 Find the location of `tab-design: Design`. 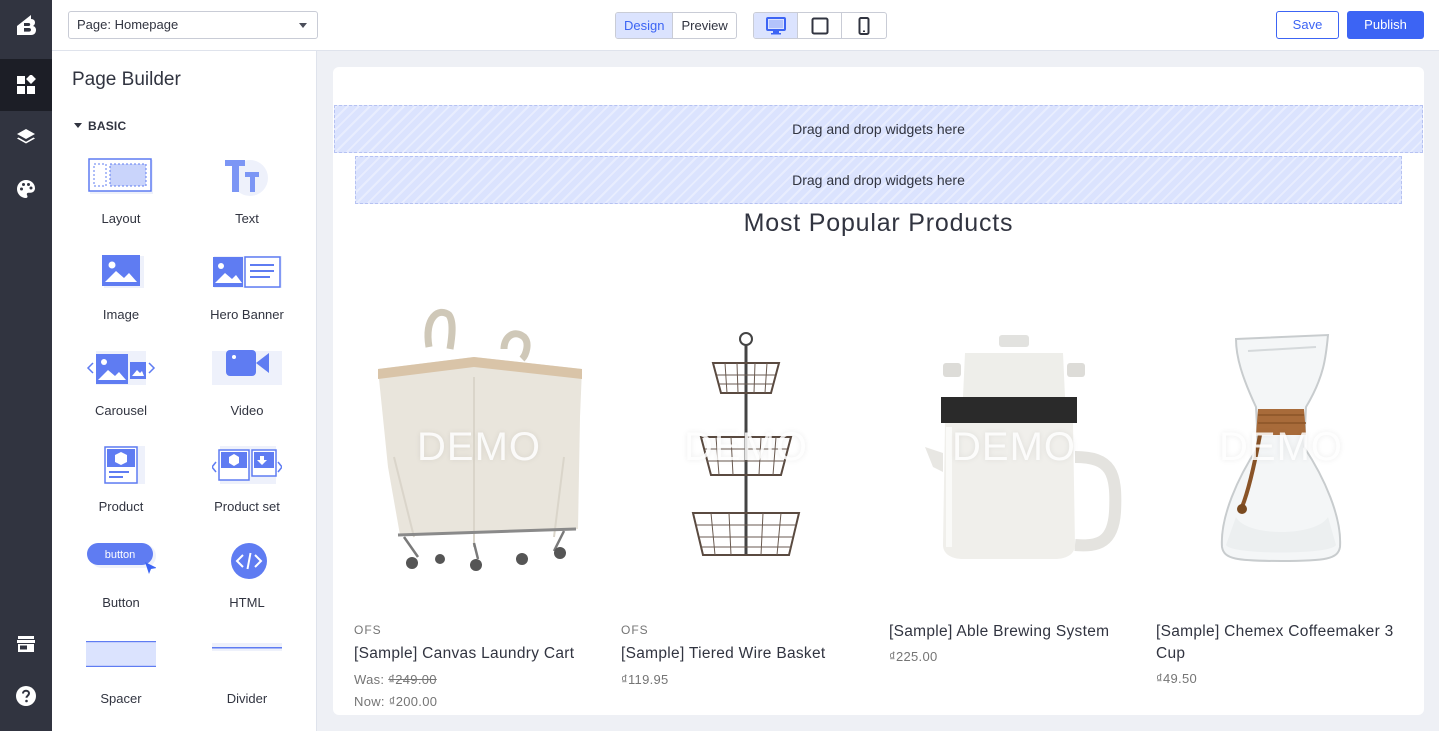

tab-design: Design is located at coordinates (645, 25).